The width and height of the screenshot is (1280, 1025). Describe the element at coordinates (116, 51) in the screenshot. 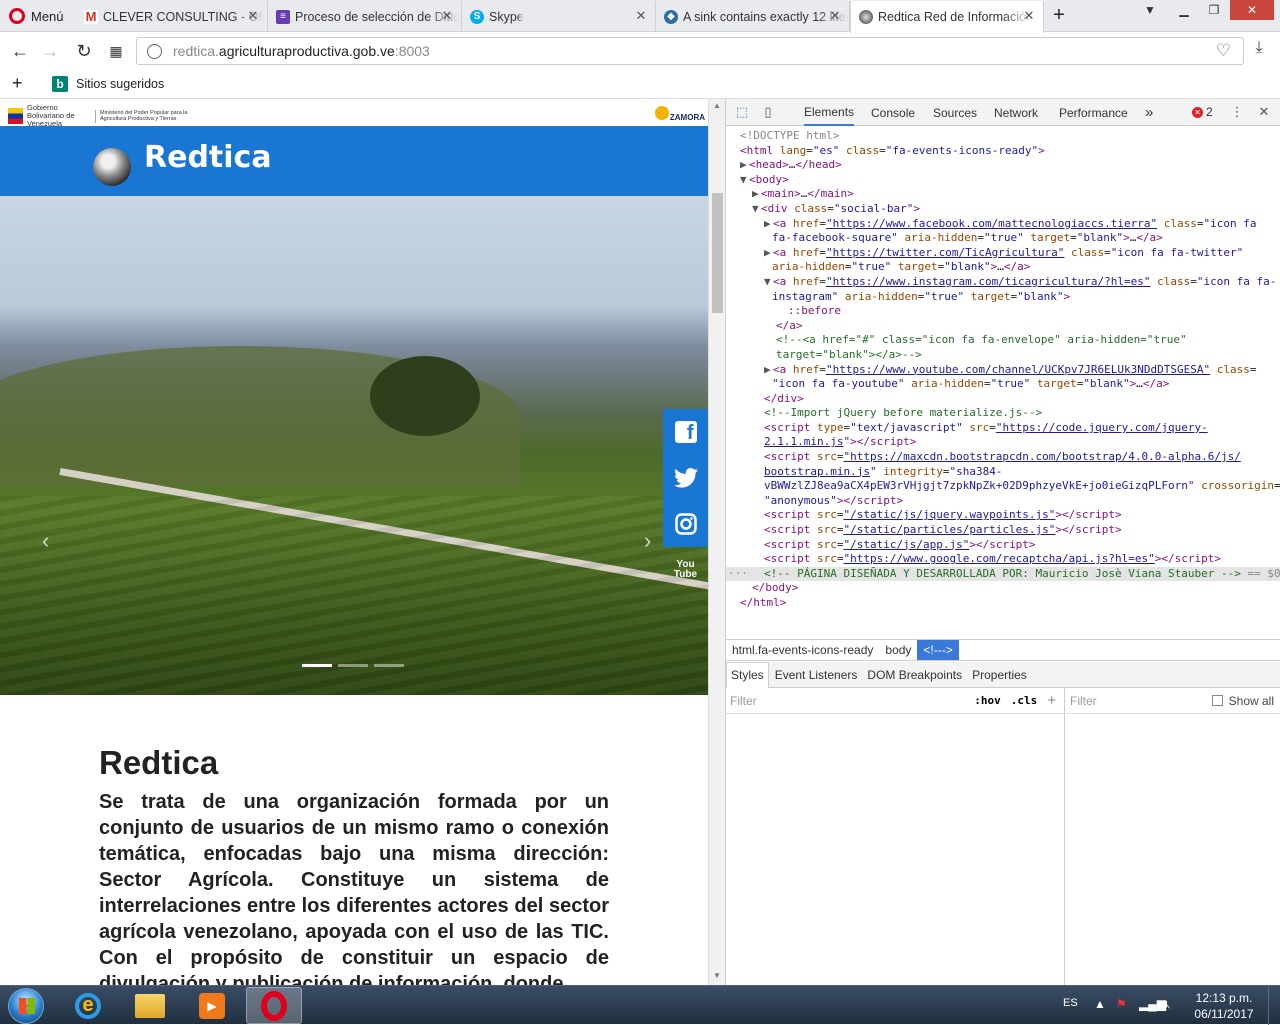

I see `speed-dial-icon: ▦` at that location.